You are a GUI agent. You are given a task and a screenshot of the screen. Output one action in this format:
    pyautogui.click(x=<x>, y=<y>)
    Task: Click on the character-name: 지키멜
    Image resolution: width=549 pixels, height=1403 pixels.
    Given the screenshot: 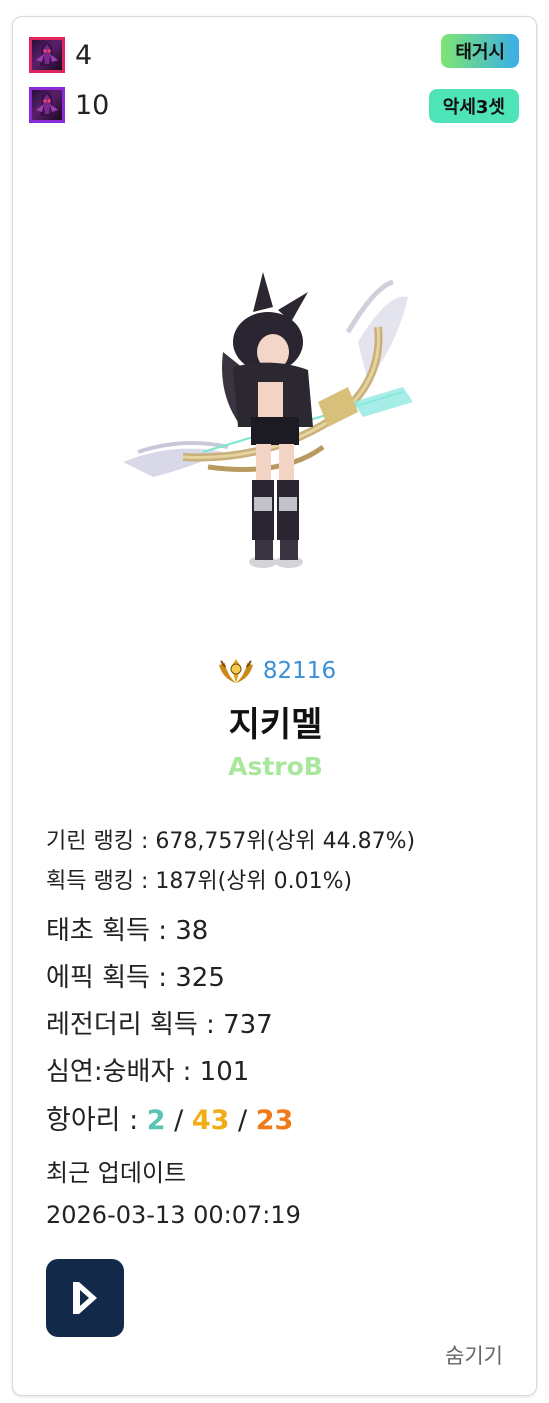 What is the action you would take?
    pyautogui.click(x=275, y=725)
    